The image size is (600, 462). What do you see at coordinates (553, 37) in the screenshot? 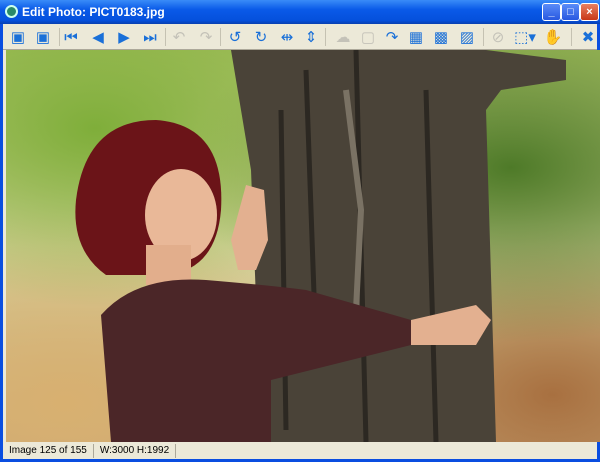
I see `hand-tool-icon: ✋` at bounding box center [553, 37].